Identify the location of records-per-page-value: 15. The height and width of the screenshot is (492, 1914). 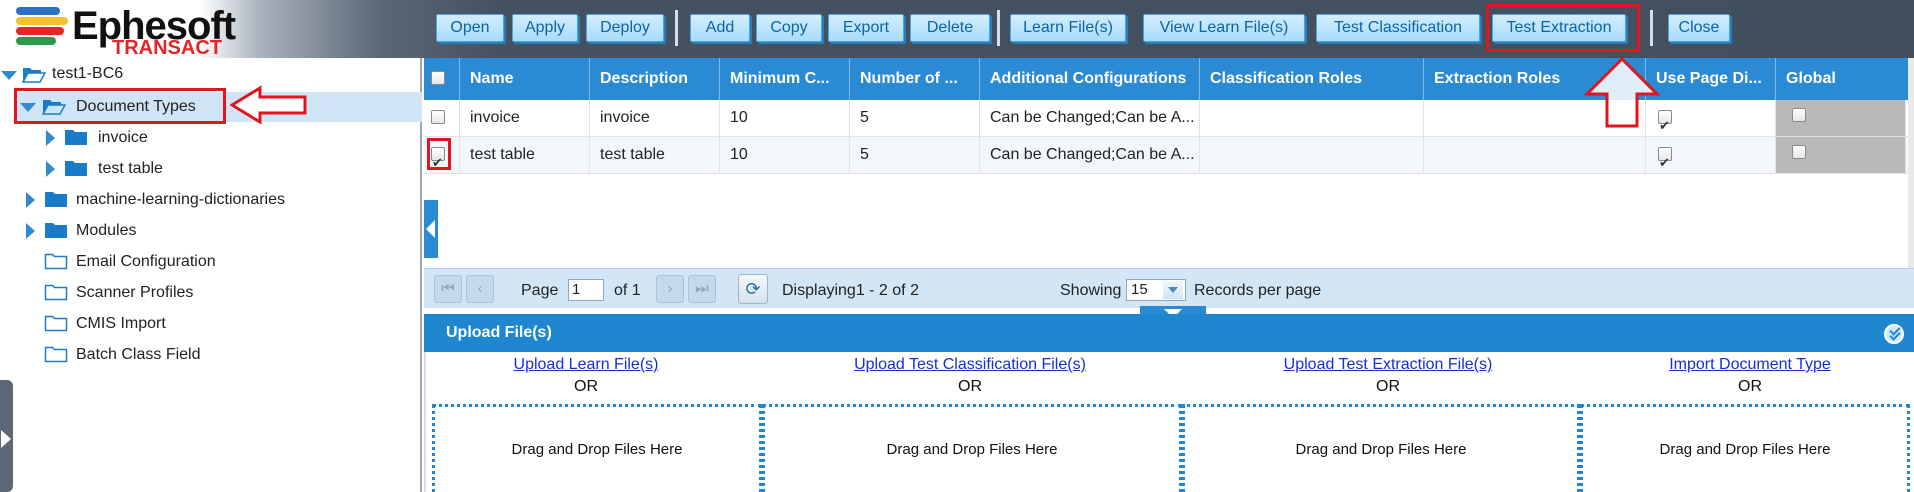
(1139, 289).